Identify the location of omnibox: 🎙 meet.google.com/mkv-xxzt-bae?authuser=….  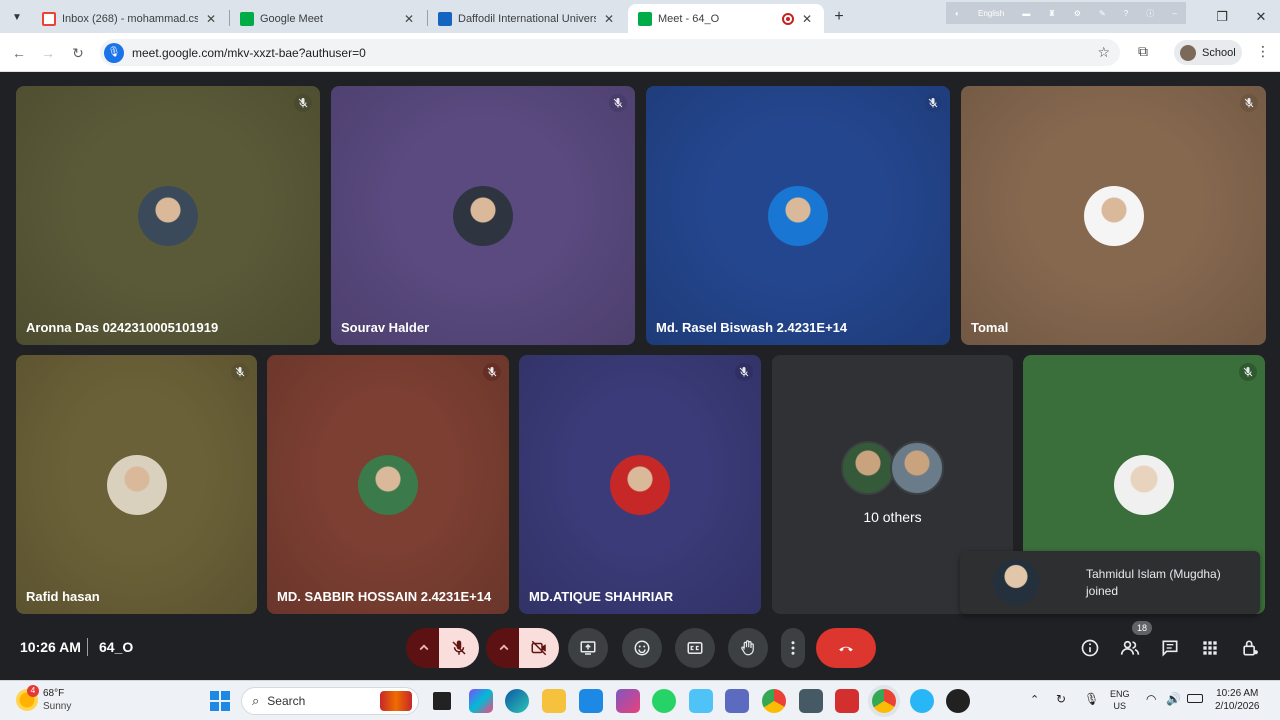
(610, 52).